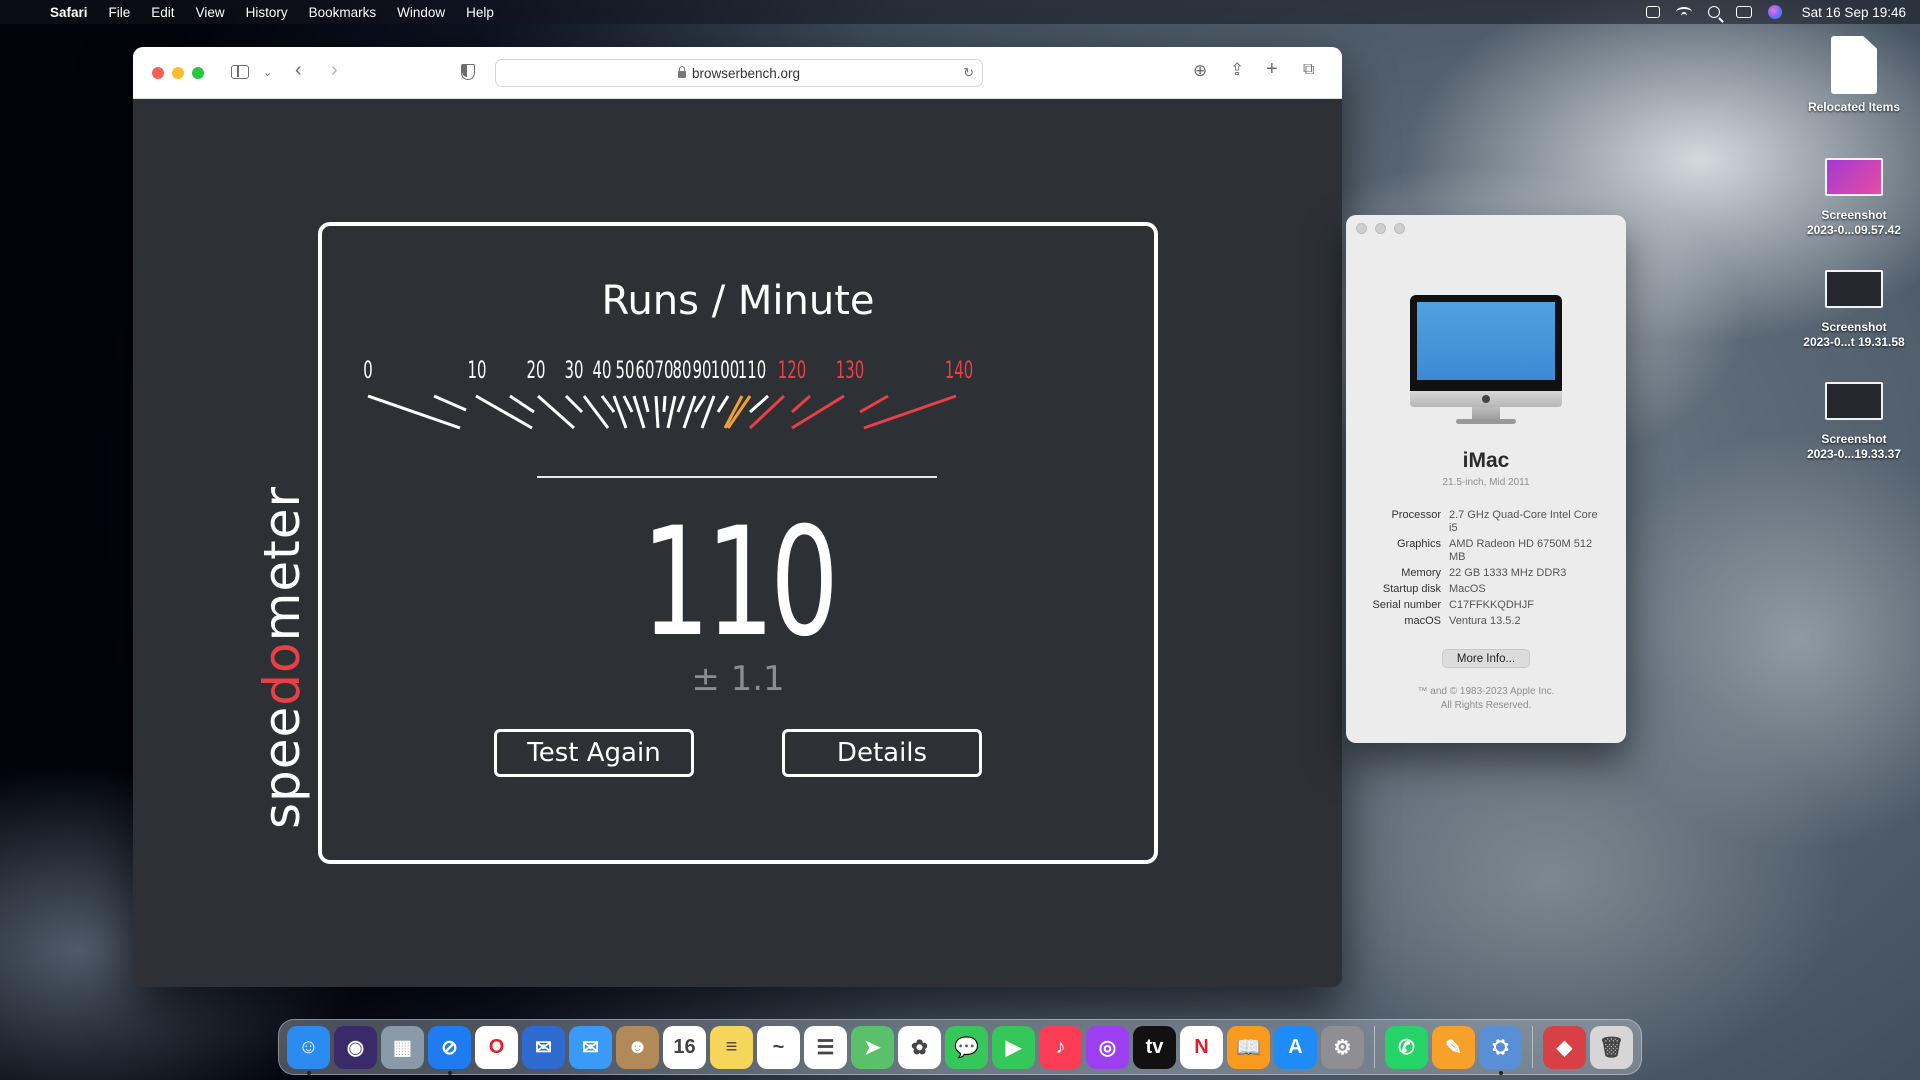  Describe the element at coordinates (496, 1047) in the screenshot. I see `opera-icon: O` at that location.